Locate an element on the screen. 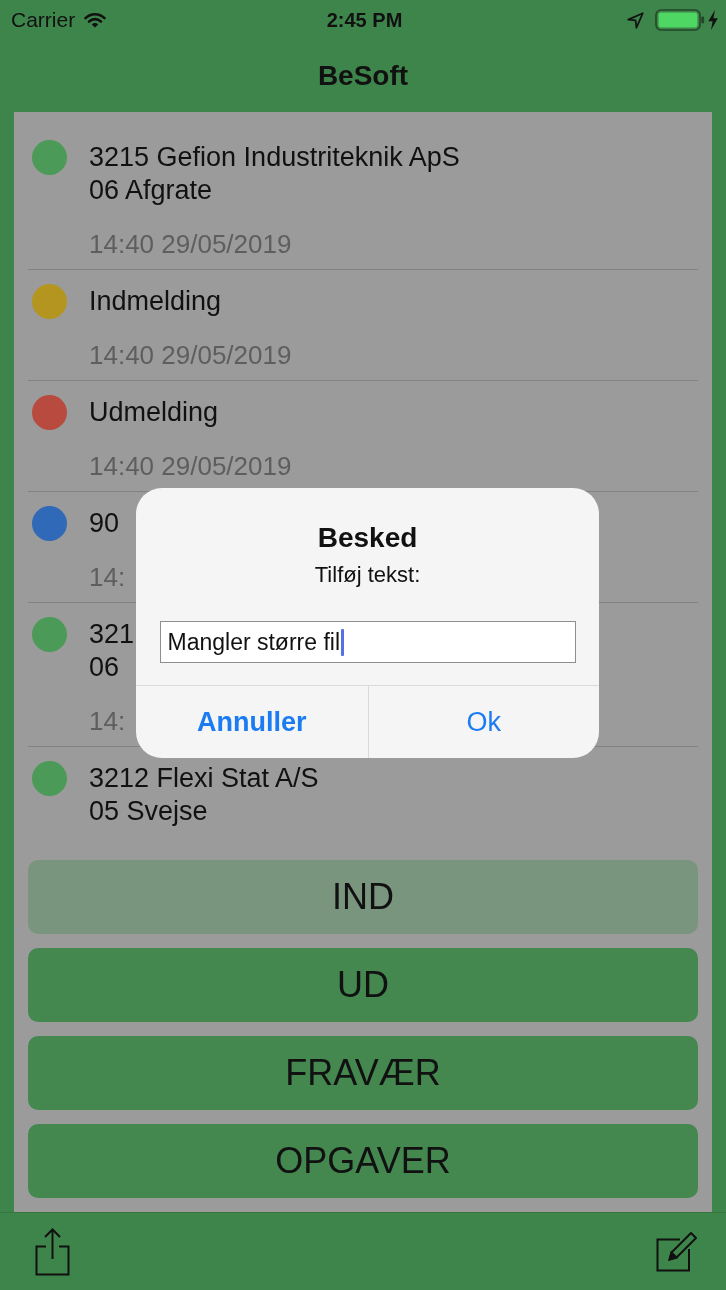 This screenshot has width=726, height=1290. list-row: 3215 Gefion Industriteknik ApS 06 Afgrate 14:40 29/05/2019 is located at coordinates (363, 198).